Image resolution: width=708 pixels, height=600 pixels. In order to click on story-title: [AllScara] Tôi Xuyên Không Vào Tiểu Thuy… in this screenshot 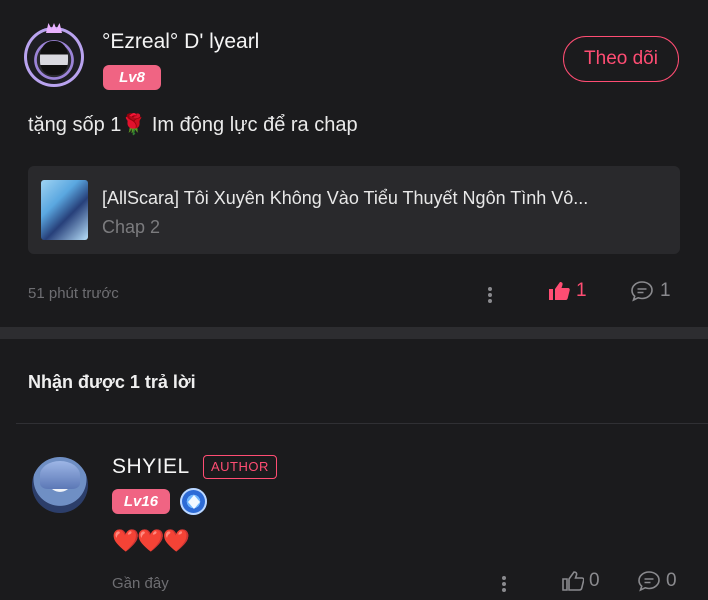, I will do `click(345, 198)`.